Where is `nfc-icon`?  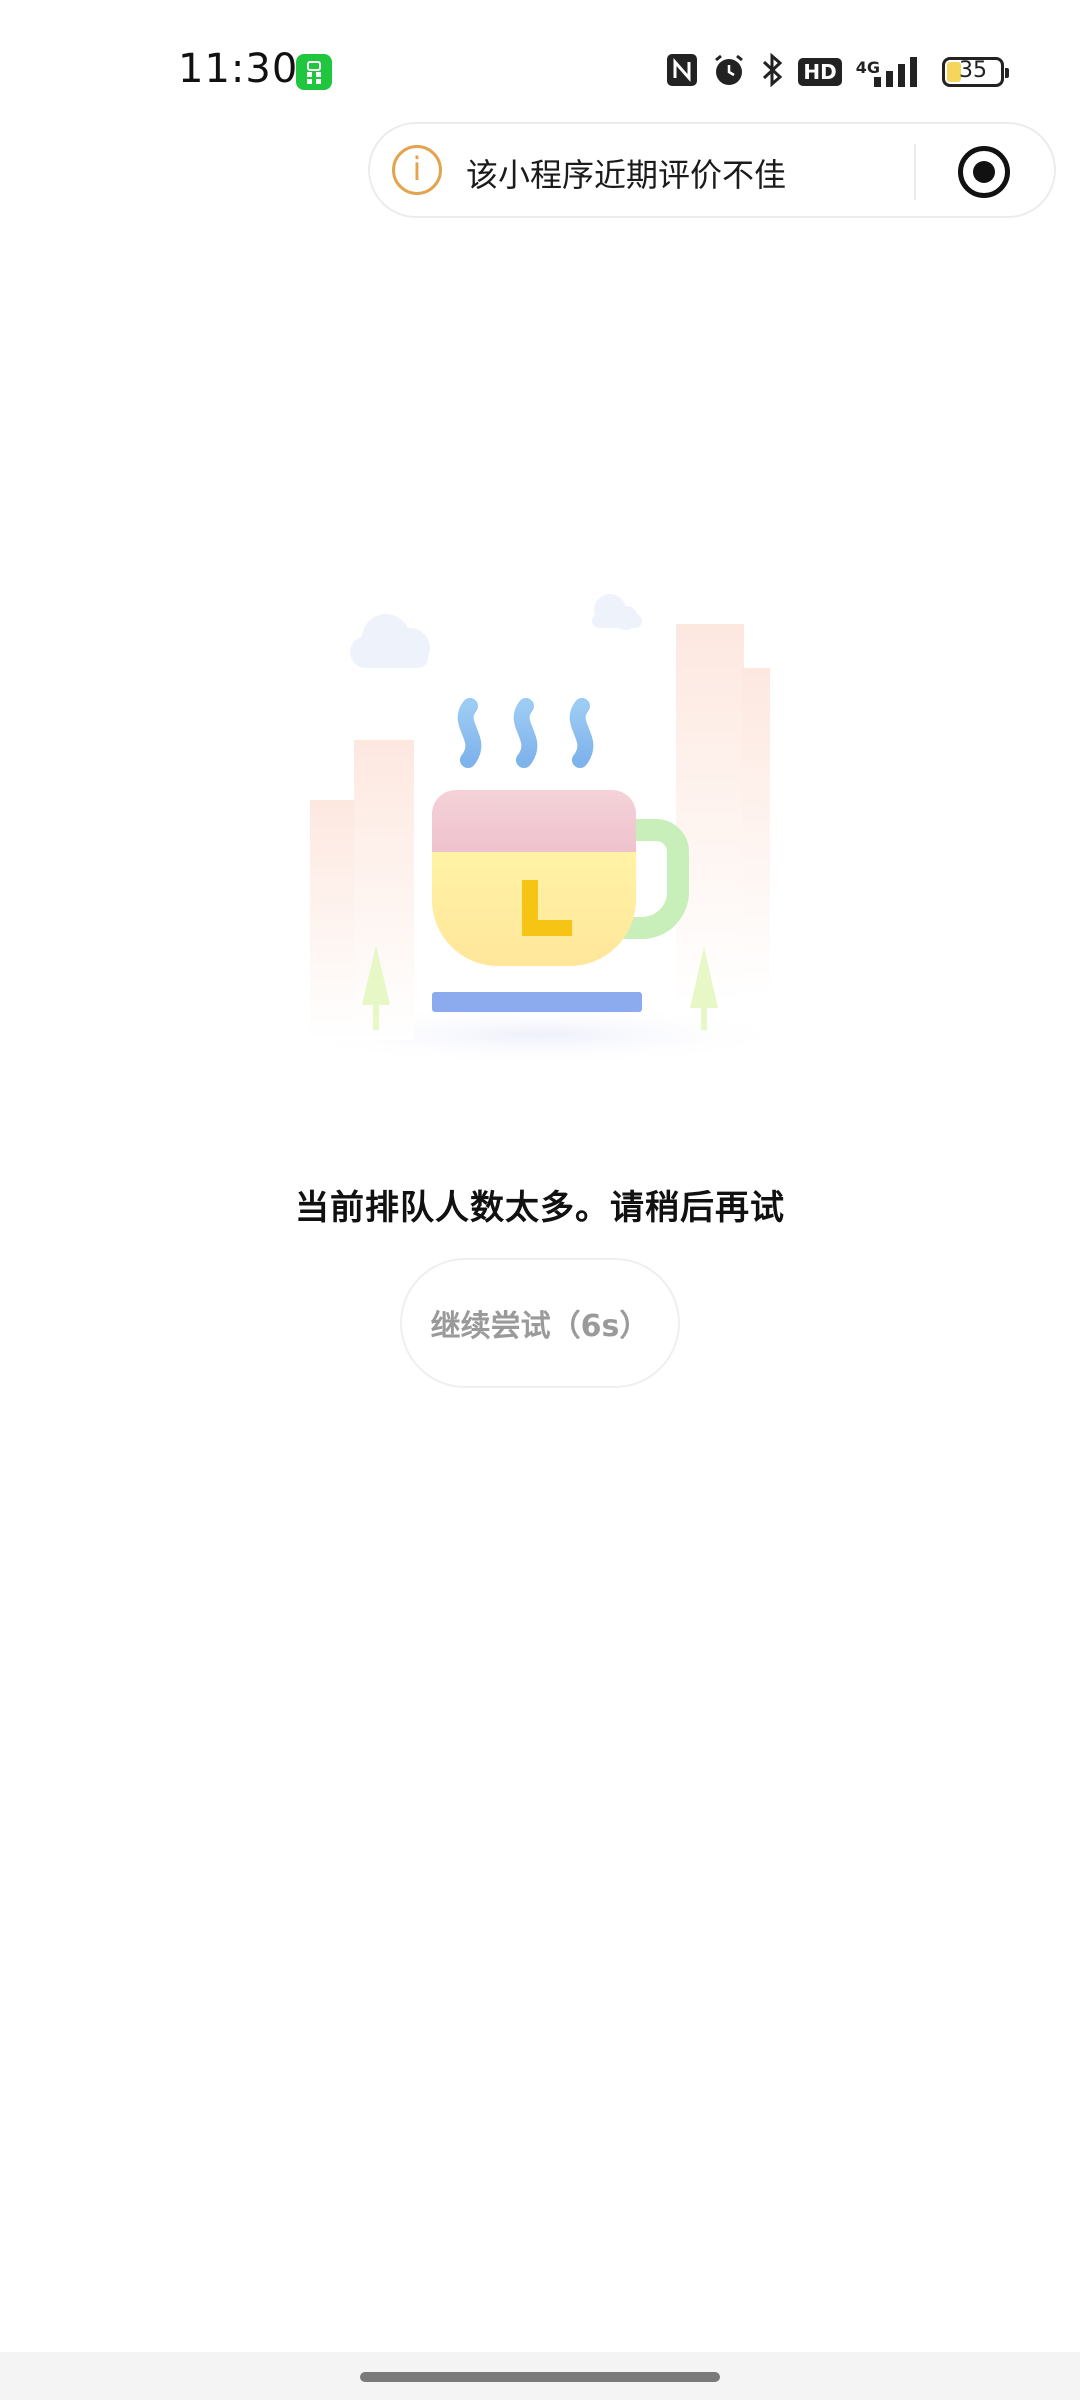 nfc-icon is located at coordinates (682, 72).